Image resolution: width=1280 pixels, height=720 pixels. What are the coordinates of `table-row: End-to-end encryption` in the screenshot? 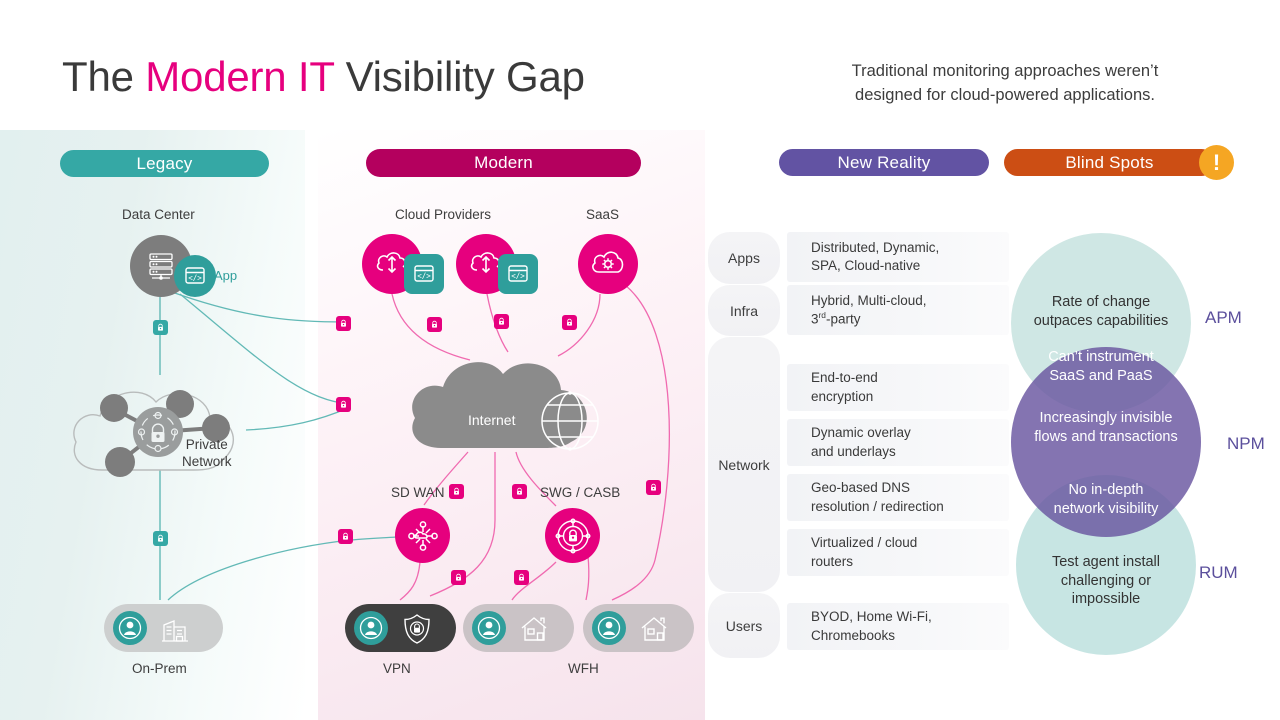 It's located at (898, 387).